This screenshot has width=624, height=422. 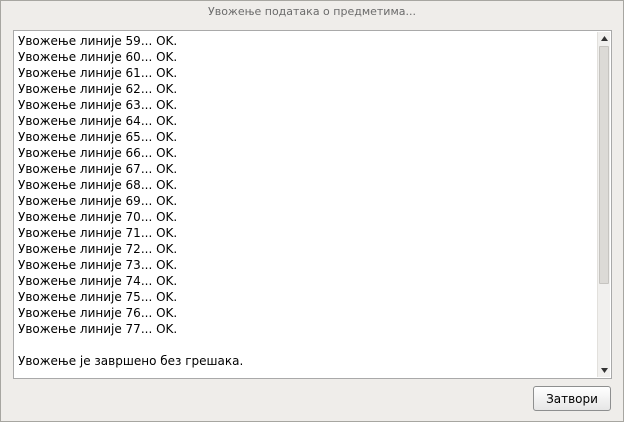 I want to click on log-line: Увожење линије 74... OK., so click(x=98, y=281).